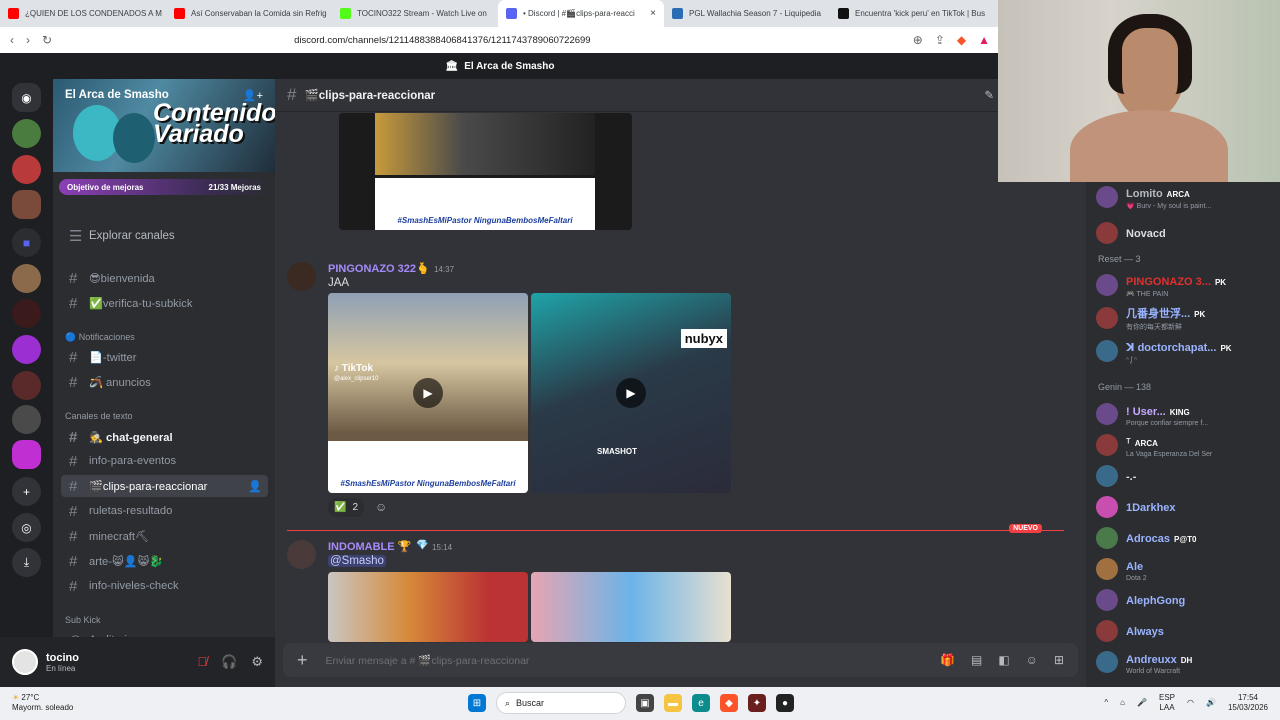  I want to click on member-item: Andreuxx DH World of Warcraft, so click(1188, 662).